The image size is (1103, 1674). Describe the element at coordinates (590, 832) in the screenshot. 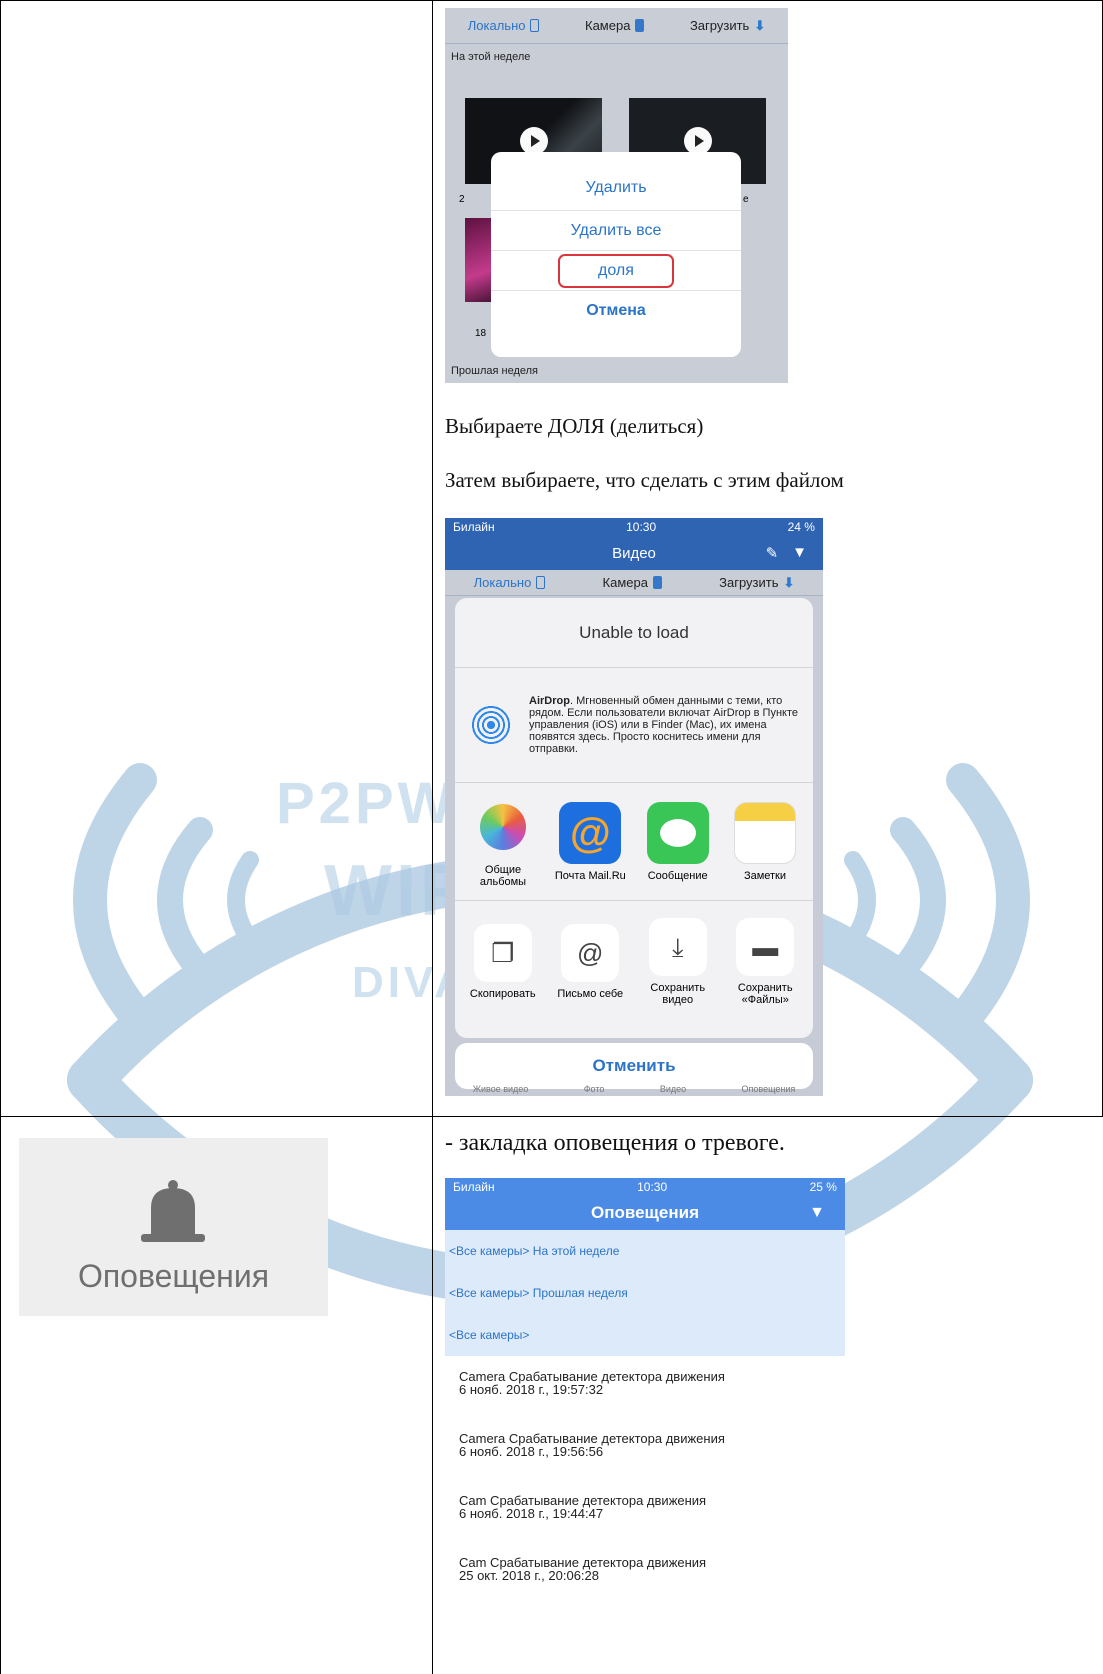

I see `mail-ru-icon: @` at that location.